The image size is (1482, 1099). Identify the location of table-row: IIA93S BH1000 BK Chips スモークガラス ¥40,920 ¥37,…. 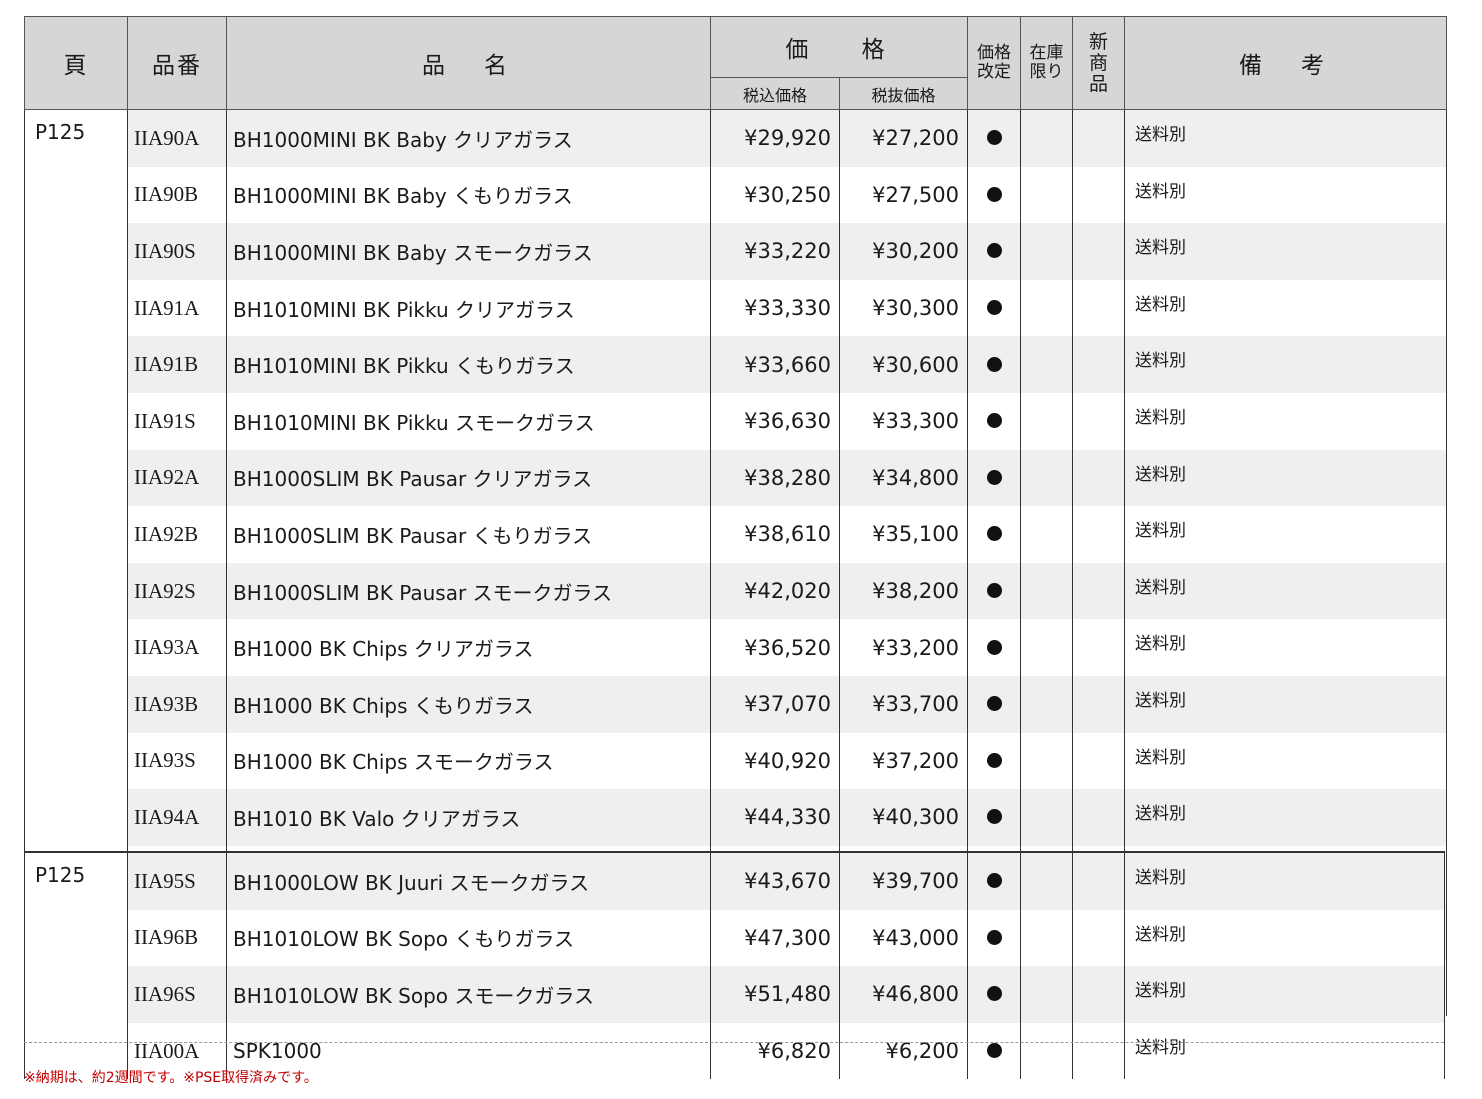
(736, 761).